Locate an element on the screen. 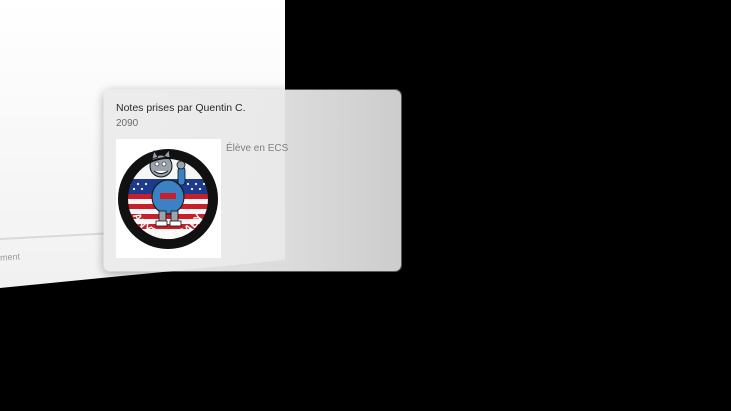  card-year: 2090 is located at coordinates (127, 123).